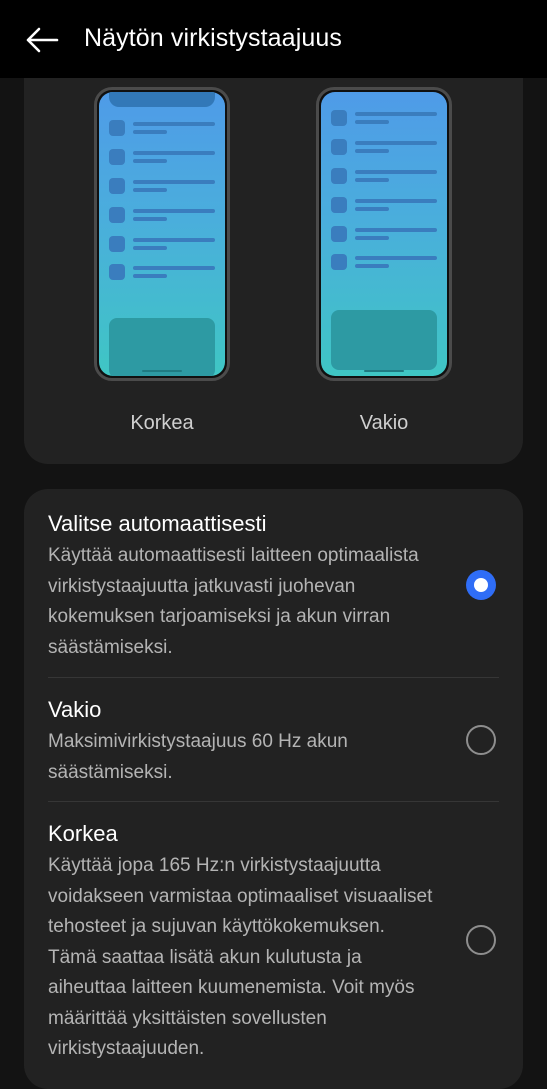 Image resolution: width=547 pixels, height=1089 pixels. I want to click on back-button, so click(42, 40).